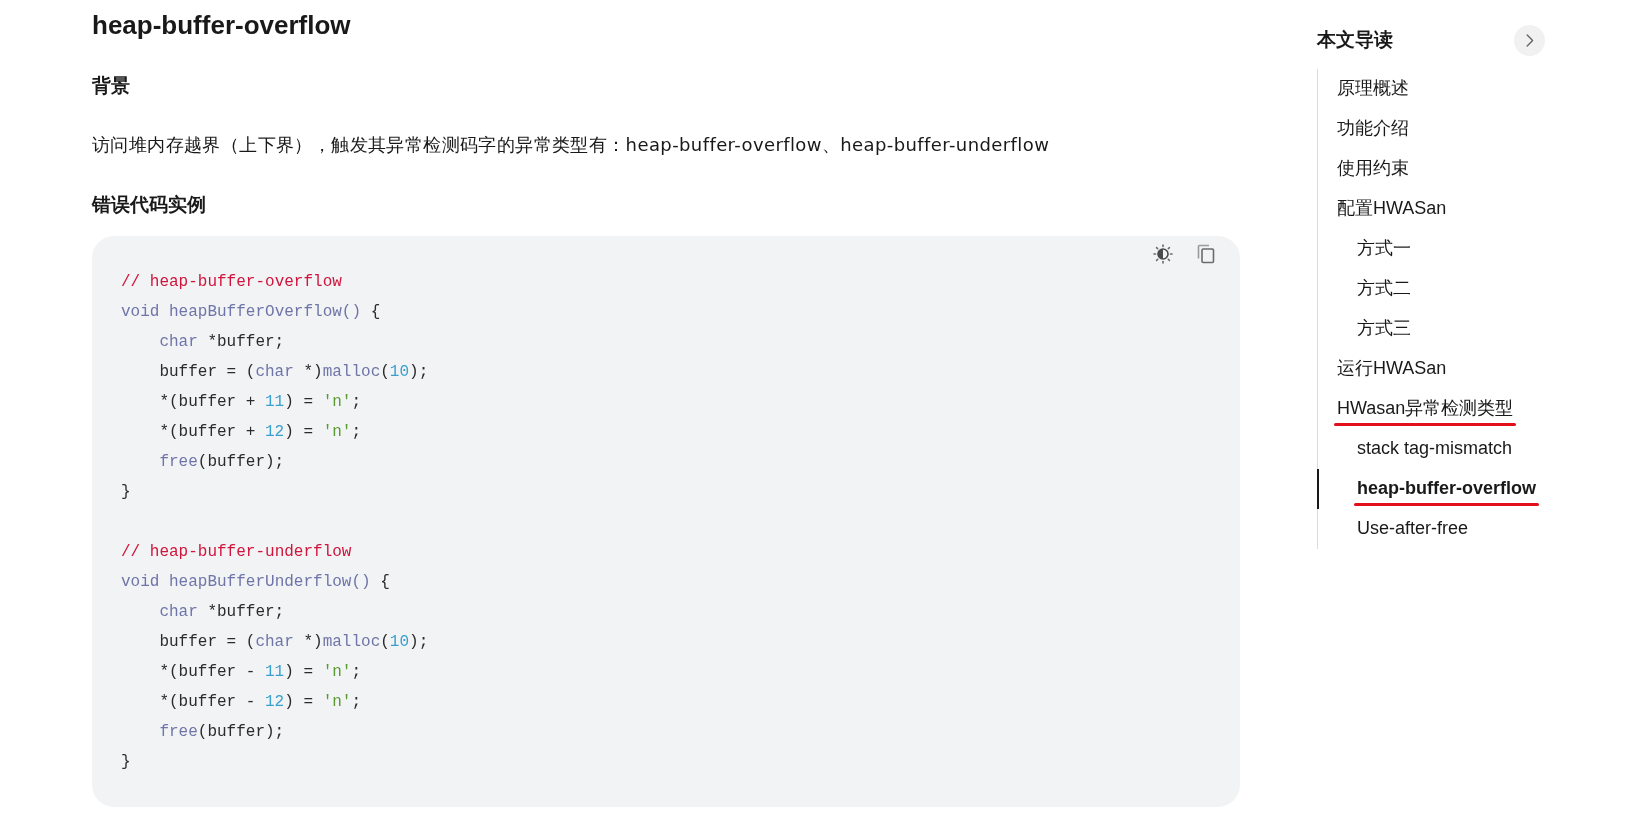 The image size is (1641, 827). I want to click on copy-icon, so click(1206, 254).